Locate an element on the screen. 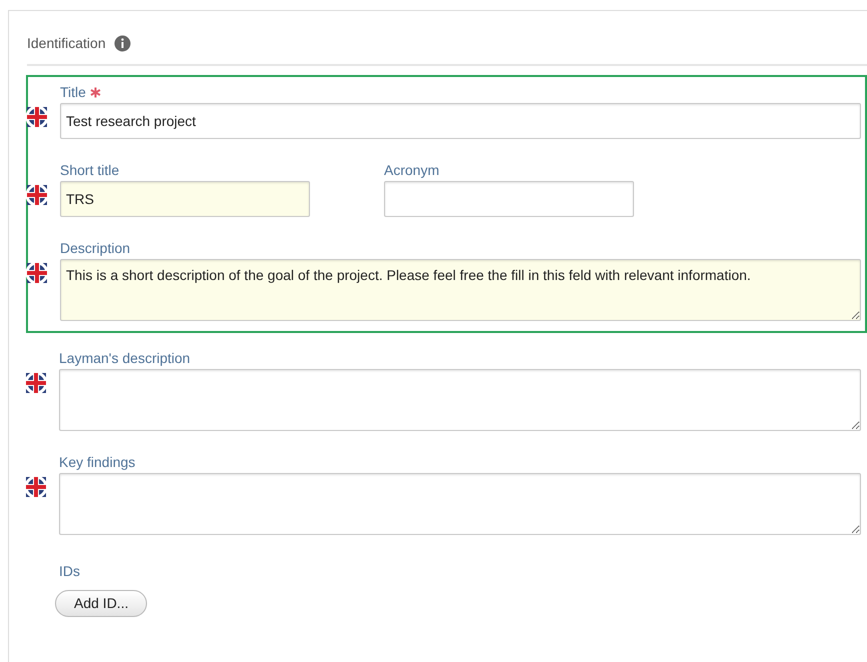  text-field: Test research project is located at coordinates (460, 121).